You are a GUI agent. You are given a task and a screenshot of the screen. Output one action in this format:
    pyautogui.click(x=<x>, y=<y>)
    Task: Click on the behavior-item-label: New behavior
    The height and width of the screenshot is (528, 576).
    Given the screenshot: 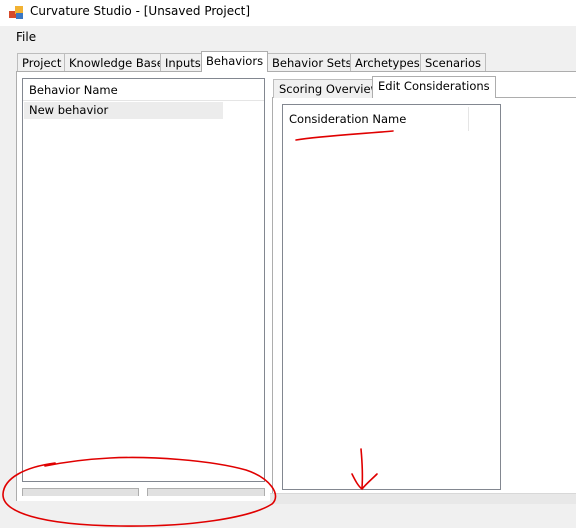 What is the action you would take?
    pyautogui.click(x=69, y=110)
    